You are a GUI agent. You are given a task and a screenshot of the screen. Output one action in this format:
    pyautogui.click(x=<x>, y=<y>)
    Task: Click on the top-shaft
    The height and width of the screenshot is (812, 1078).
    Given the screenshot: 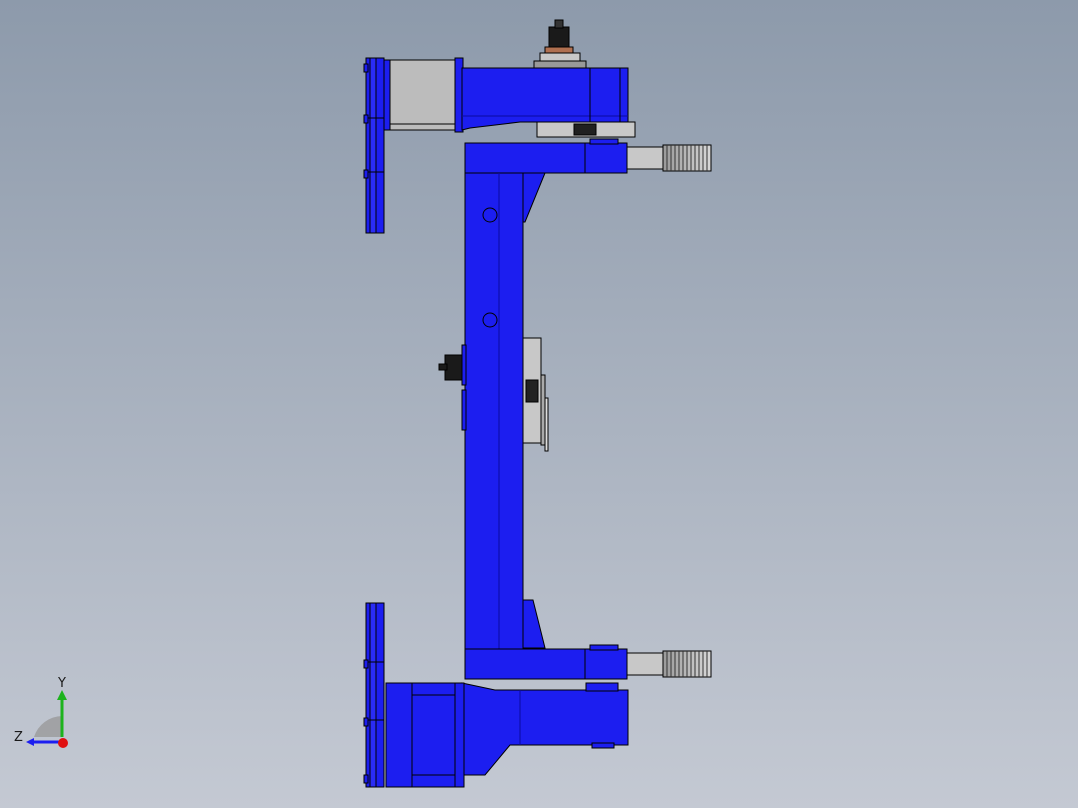 What is the action you would take?
    pyautogui.click(x=669, y=158)
    